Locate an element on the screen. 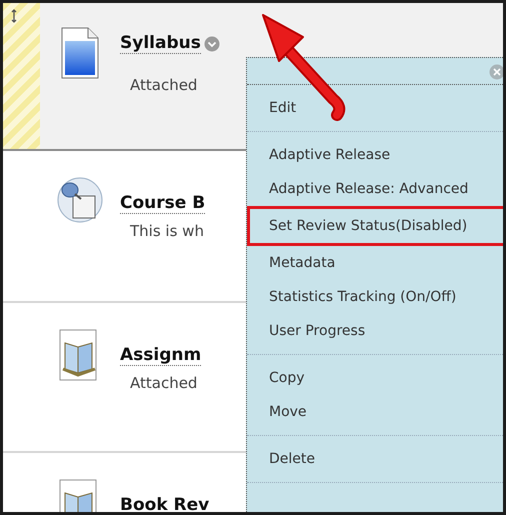 This screenshot has height=515, width=506. item-title: Course B is located at coordinates (163, 203).